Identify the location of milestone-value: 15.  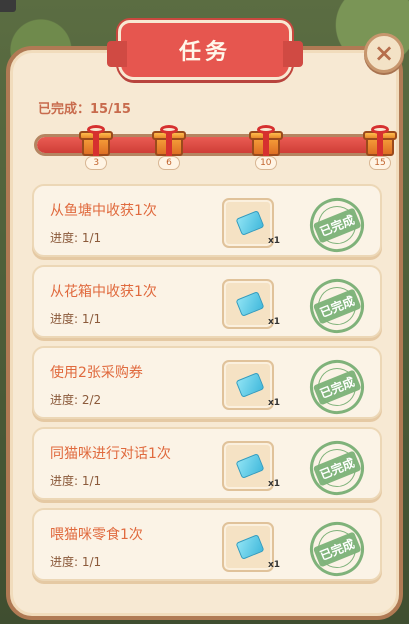
(380, 163).